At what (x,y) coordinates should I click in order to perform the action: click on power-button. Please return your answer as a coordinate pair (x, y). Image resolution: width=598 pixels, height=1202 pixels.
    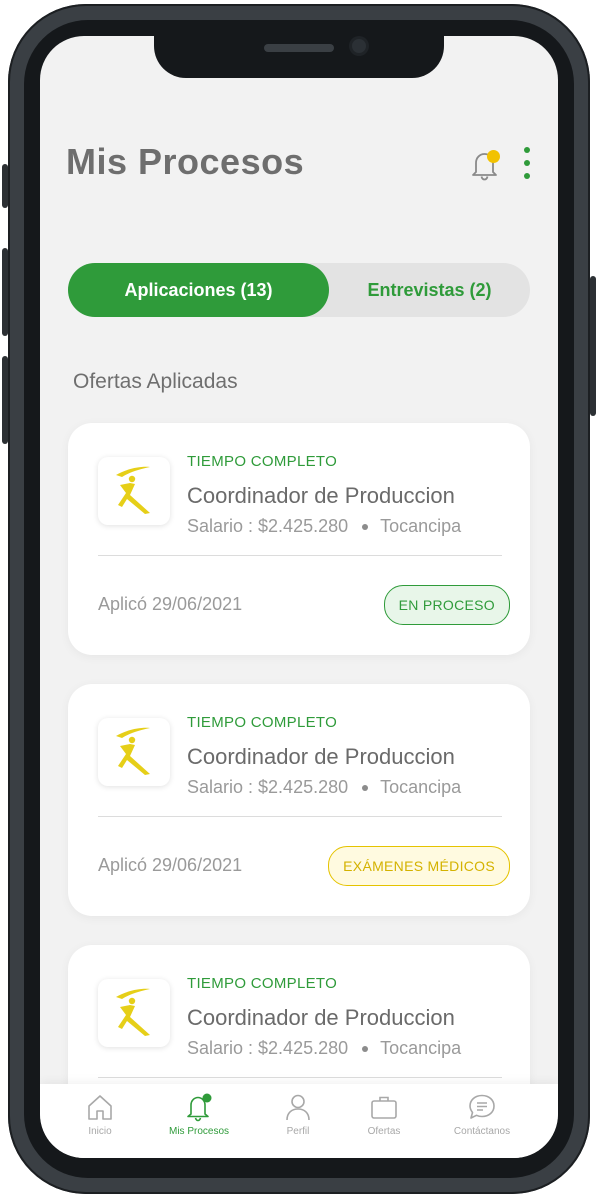
    Looking at the image, I should click on (593, 346).